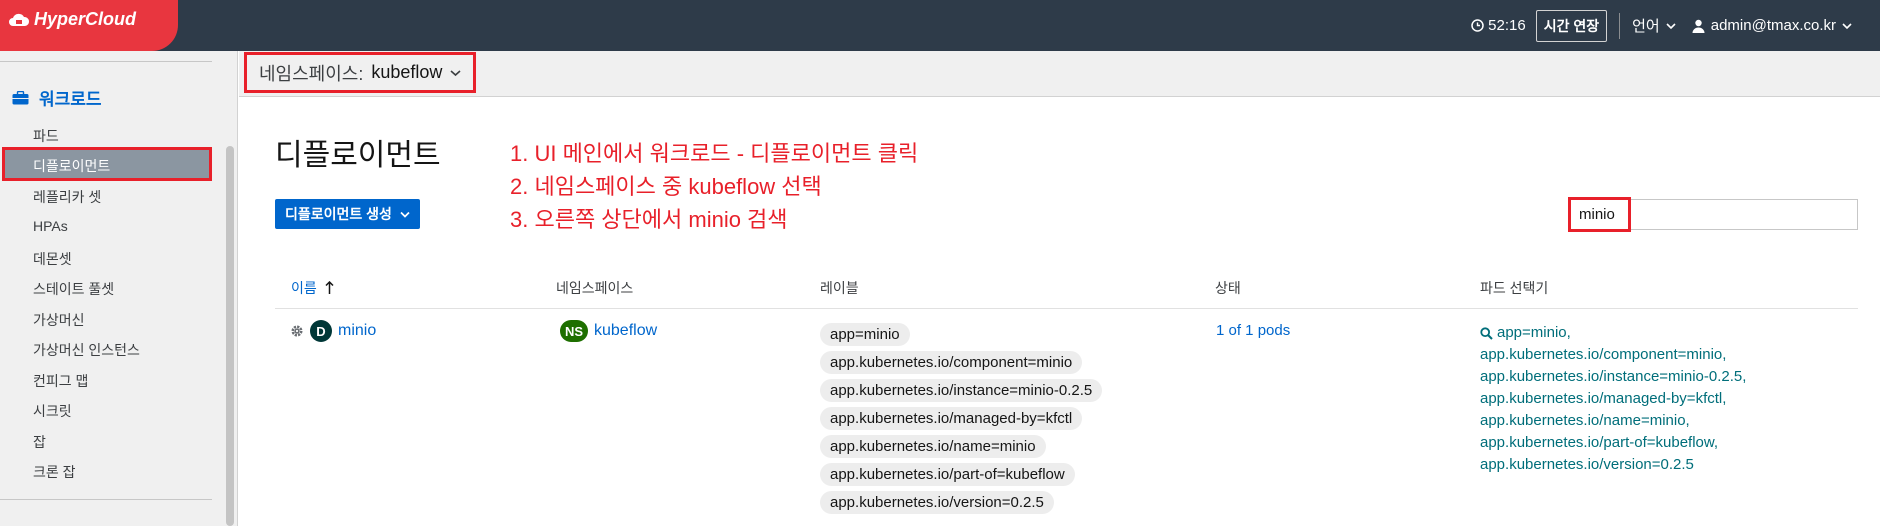 The width and height of the screenshot is (1880, 526). Describe the element at coordinates (59, 320) in the screenshot. I see `sidebar-item-virtual-machines: 가상머신` at that location.